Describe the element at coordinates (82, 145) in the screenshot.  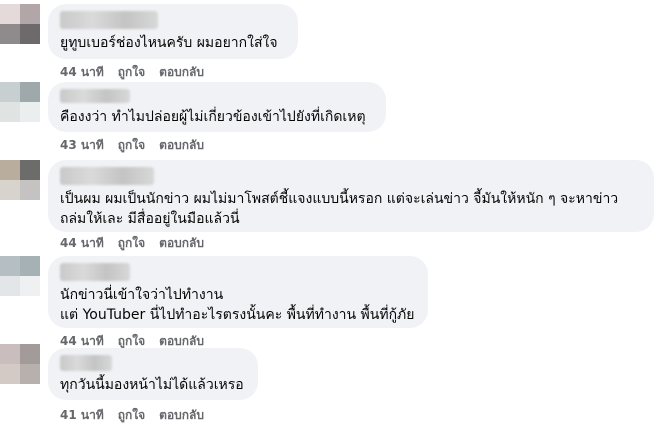
I see `comment-timestamp: 43 นาที` at that location.